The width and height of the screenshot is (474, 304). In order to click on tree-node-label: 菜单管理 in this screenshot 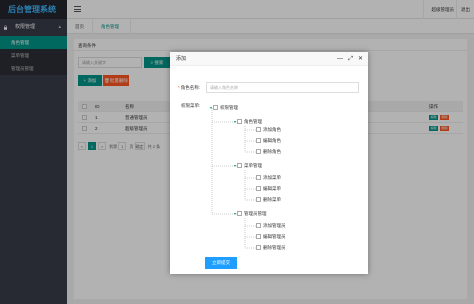, I will do `click(253, 165)`.